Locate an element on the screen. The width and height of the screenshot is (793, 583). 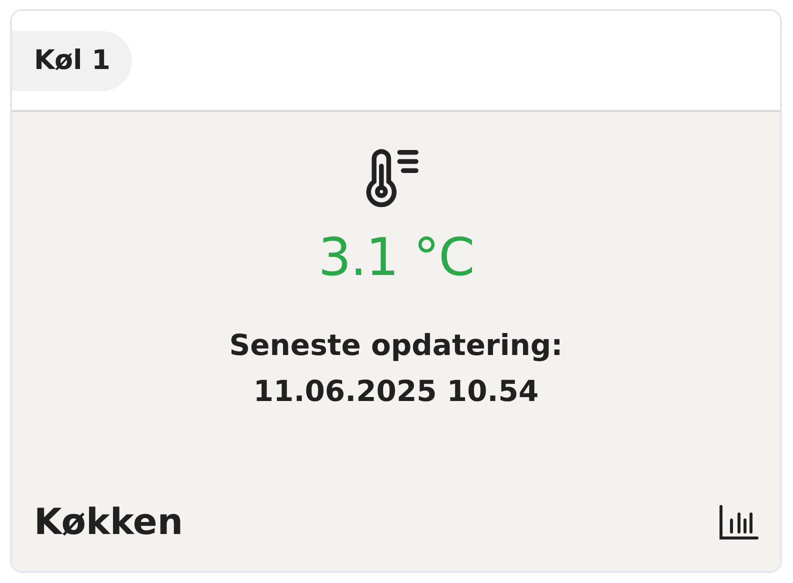
update-time: 11.06.2025 10.54 is located at coordinates (396, 392).